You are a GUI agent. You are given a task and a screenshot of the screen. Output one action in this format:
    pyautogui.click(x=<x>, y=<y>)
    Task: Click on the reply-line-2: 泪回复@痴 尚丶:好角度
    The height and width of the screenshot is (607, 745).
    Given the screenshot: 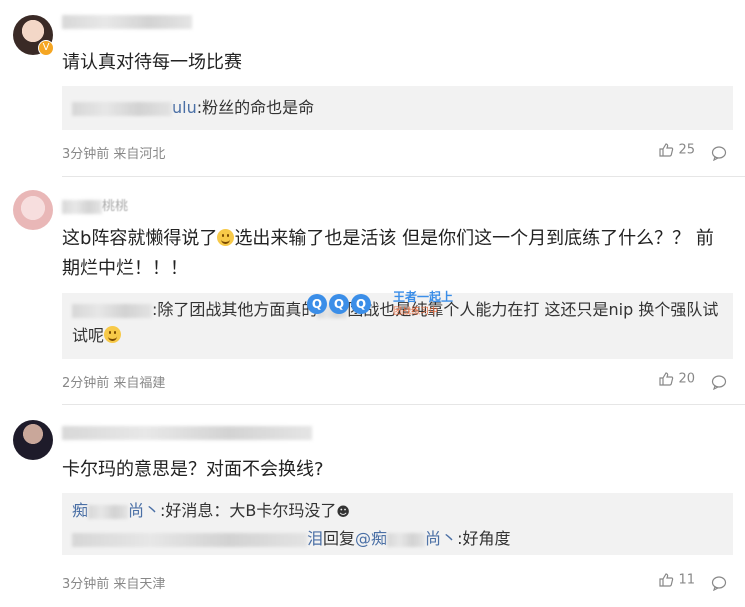 What is the action you would take?
    pyautogui.click(x=397, y=539)
    